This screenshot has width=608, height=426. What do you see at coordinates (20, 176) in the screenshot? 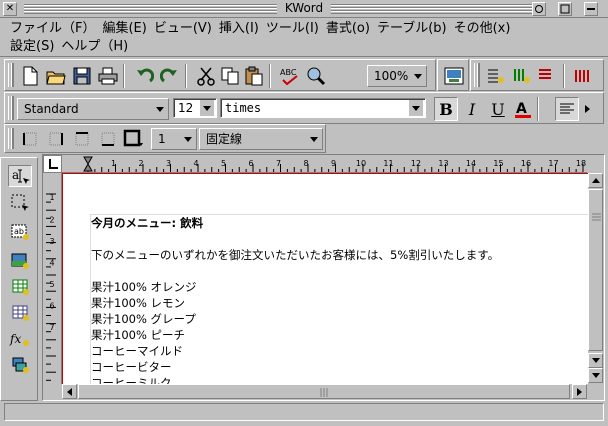
I see `edit-text-tool-icon: a` at bounding box center [20, 176].